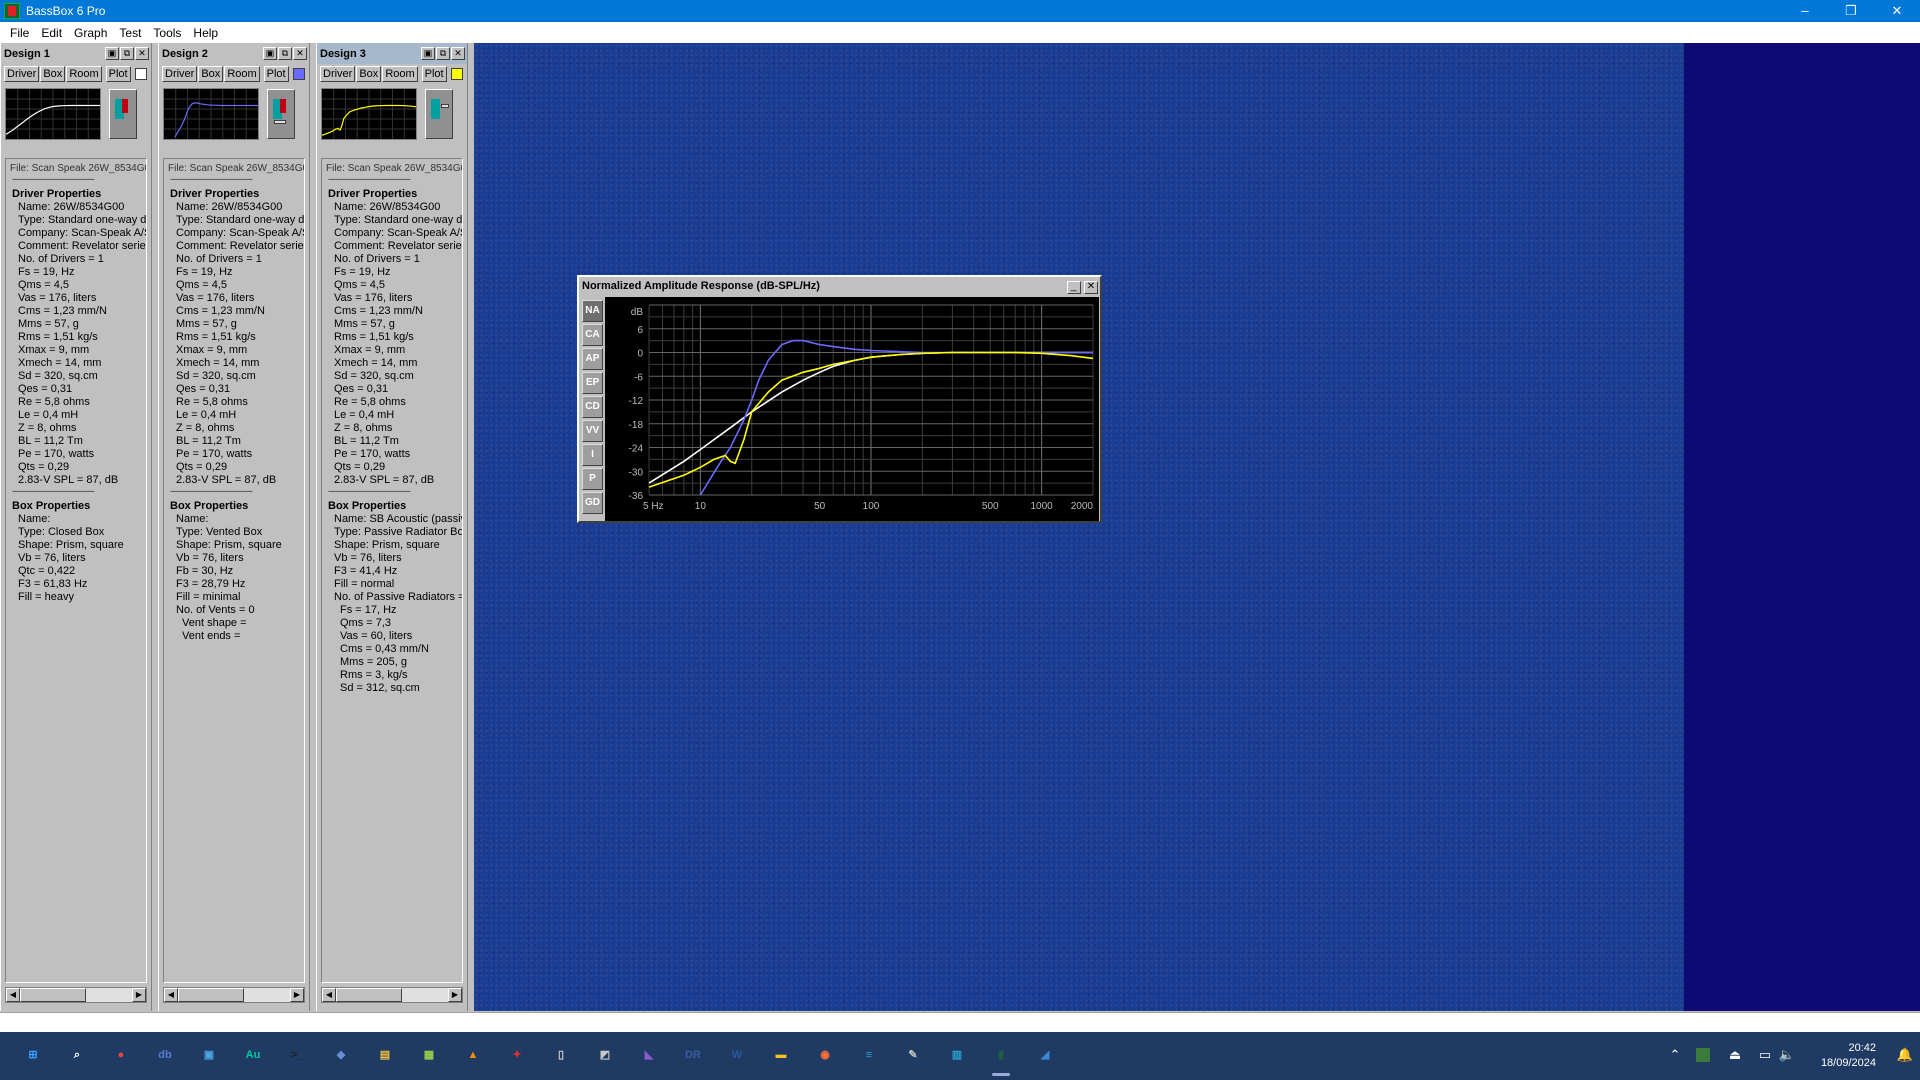  I want to click on app12-icon: ▯, so click(561, 1055).